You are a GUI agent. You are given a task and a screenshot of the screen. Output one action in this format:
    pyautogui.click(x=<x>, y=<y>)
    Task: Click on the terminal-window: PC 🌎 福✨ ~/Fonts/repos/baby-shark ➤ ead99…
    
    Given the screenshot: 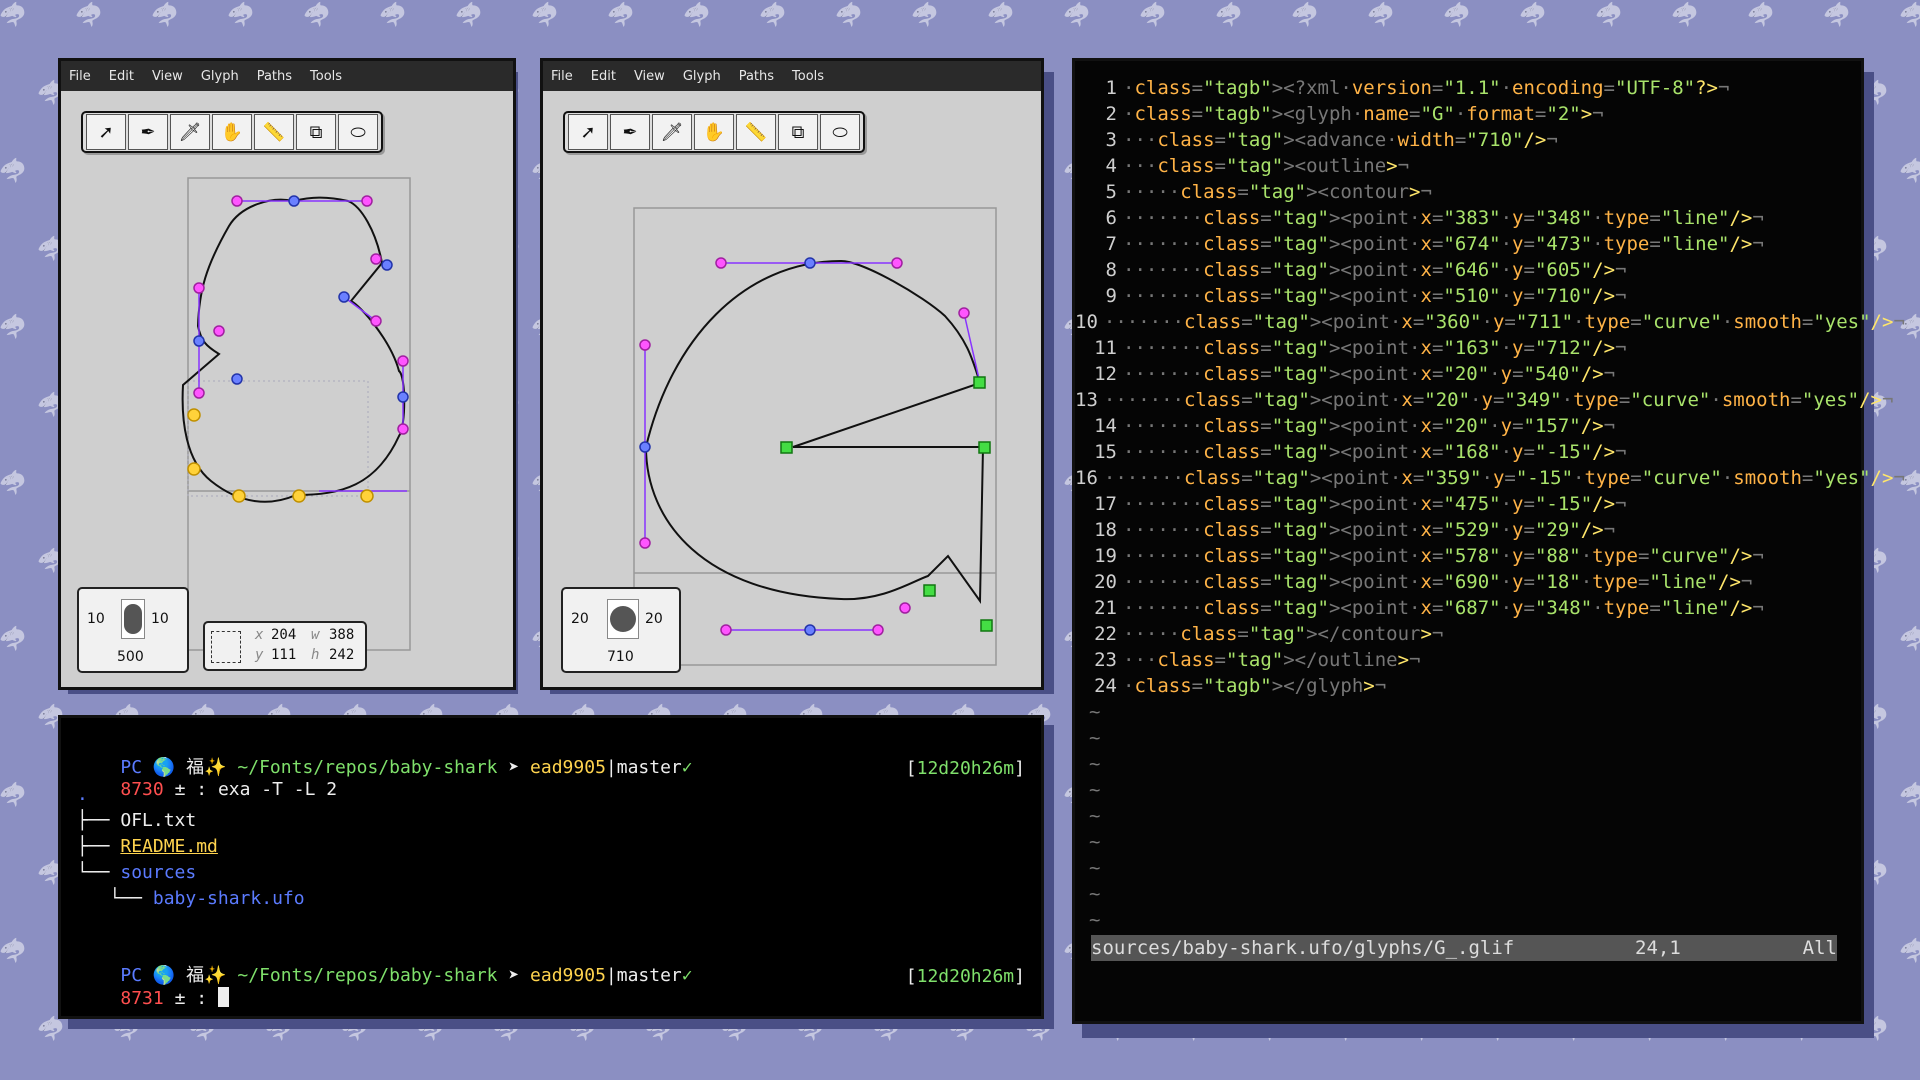 What is the action you would take?
    pyautogui.click(x=551, y=867)
    